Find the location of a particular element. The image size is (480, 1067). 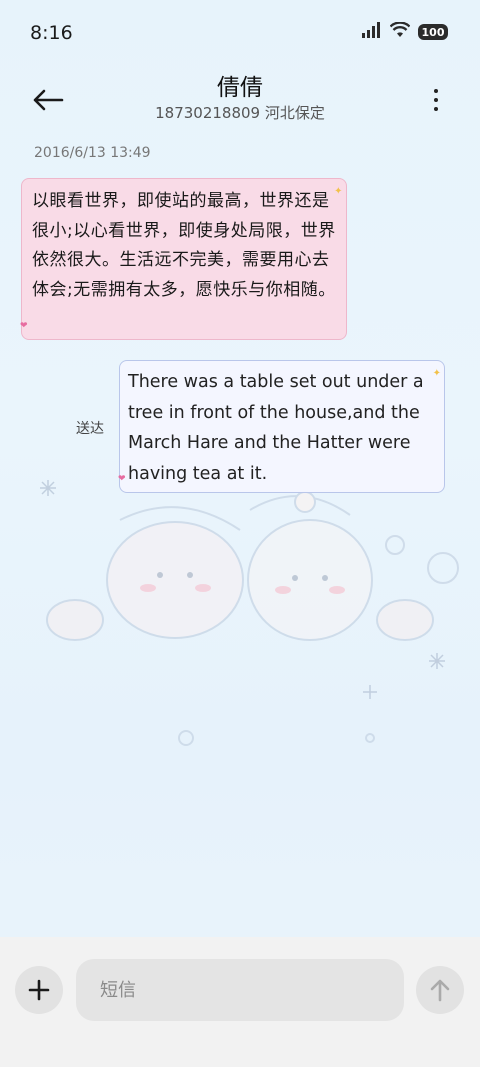

message-timestamp: 2016/6/13 13:49 is located at coordinates (92, 153).